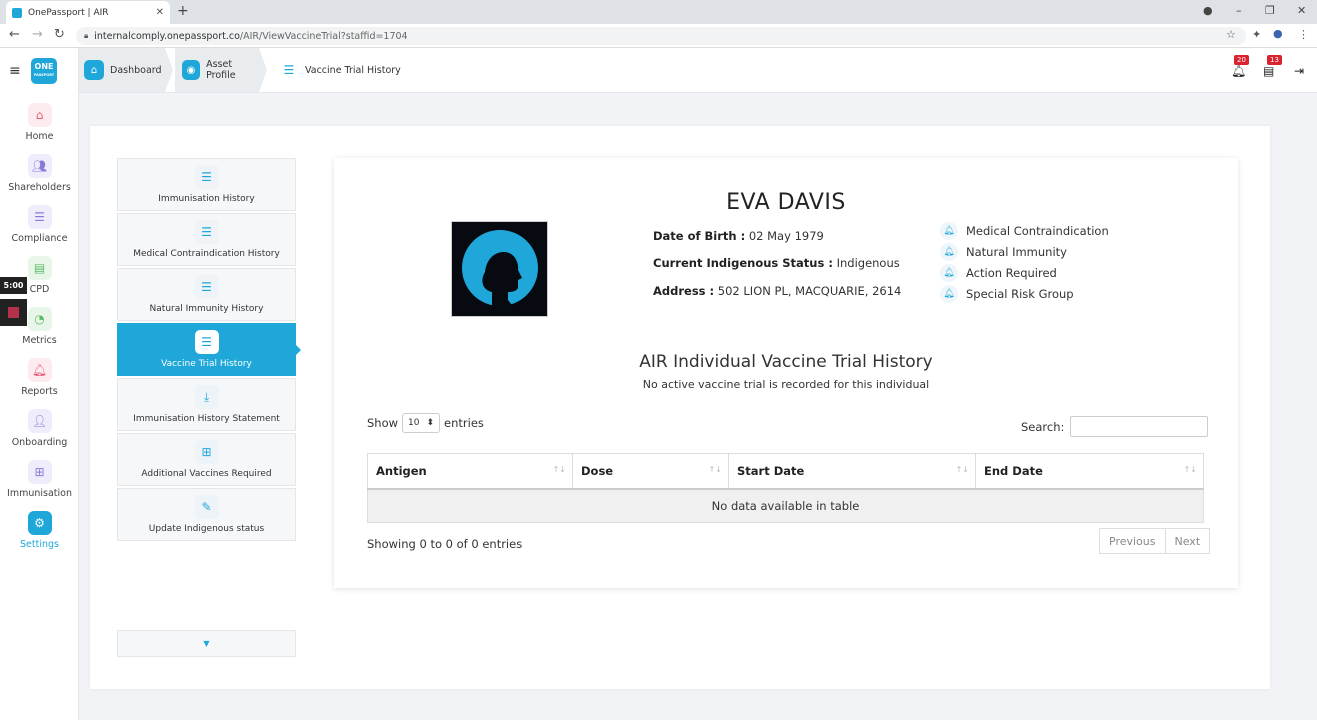 The height and width of the screenshot is (720, 1317). What do you see at coordinates (160, 12) in the screenshot?
I see `close-tab-icon: ✕` at bounding box center [160, 12].